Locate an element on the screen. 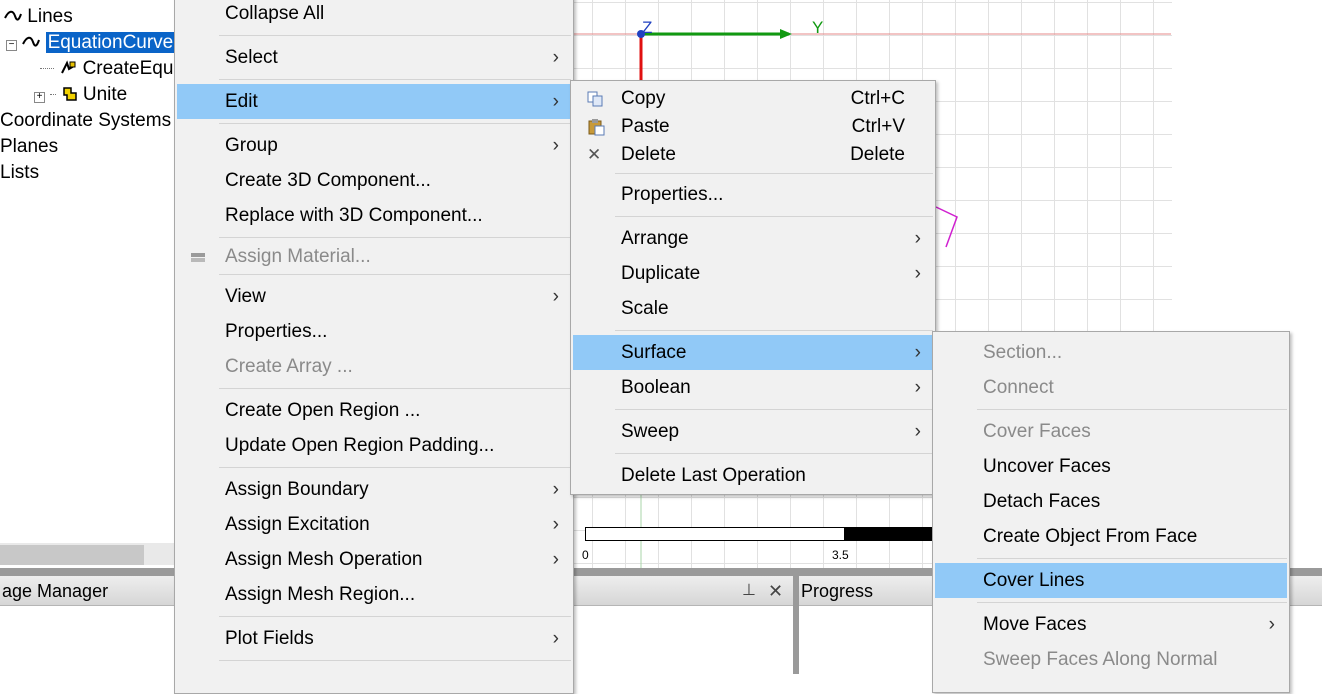 The image size is (1322, 694). collapse-toggle-icon: − is located at coordinates (11, 45).